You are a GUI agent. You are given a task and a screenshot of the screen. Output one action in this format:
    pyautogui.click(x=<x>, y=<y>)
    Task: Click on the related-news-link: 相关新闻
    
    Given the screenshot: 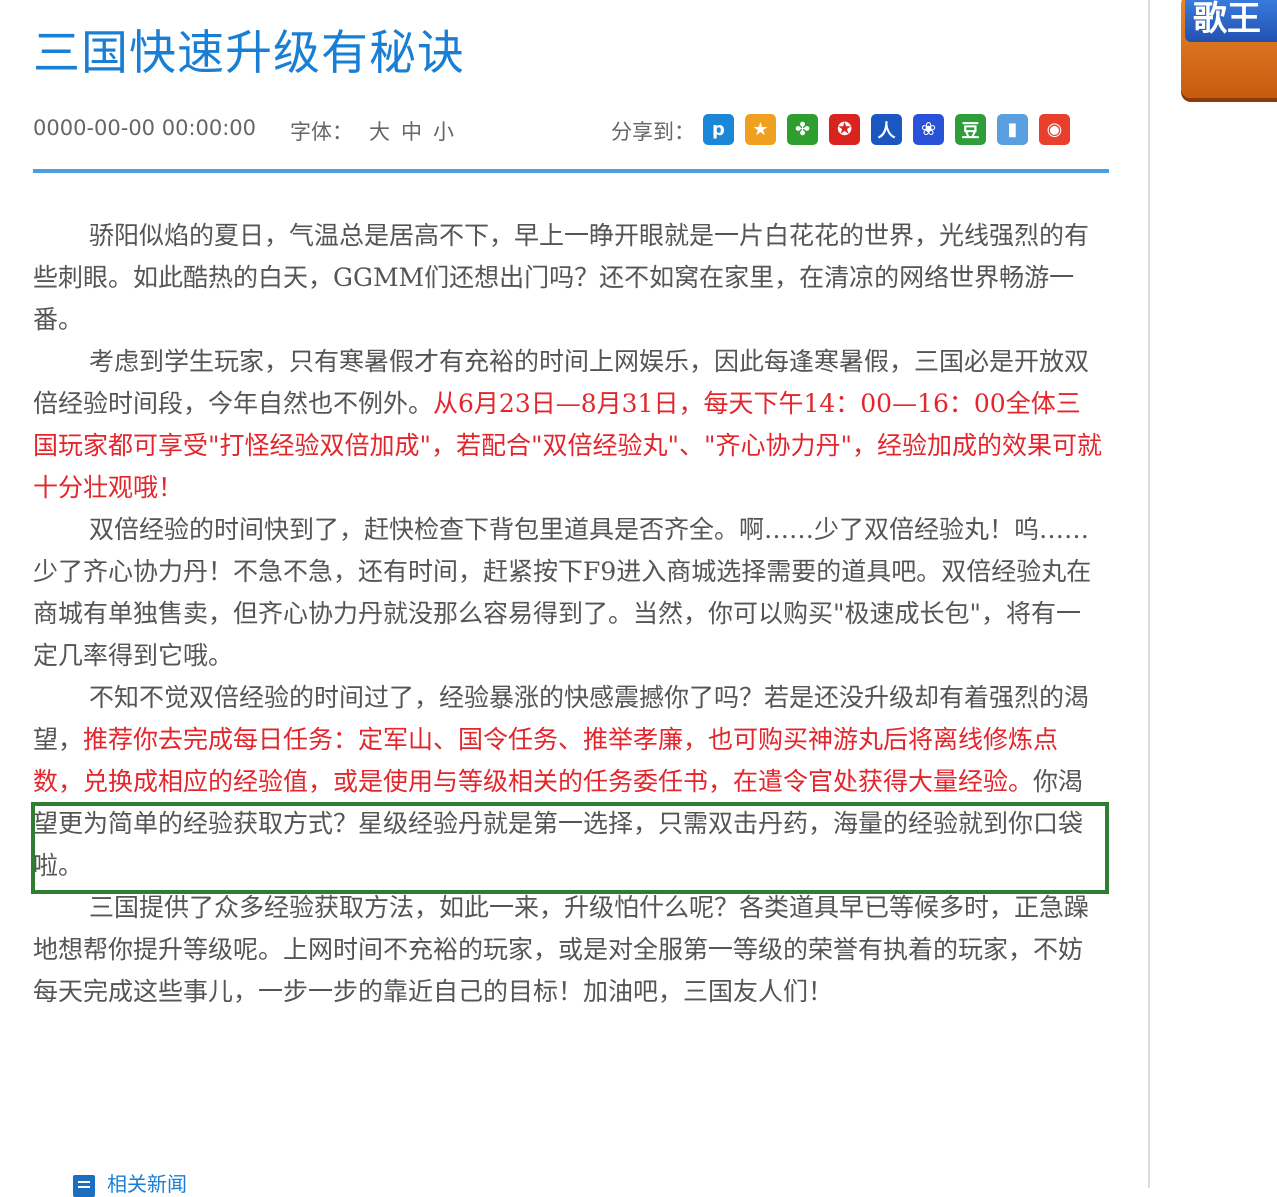 What is the action you would take?
    pyautogui.click(x=130, y=1182)
    